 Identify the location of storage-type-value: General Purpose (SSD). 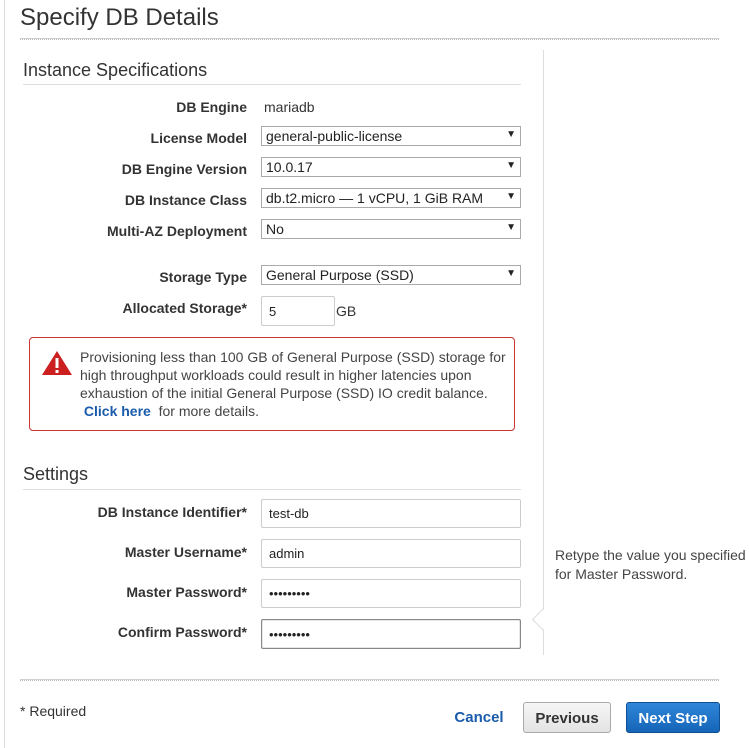
(340, 275).